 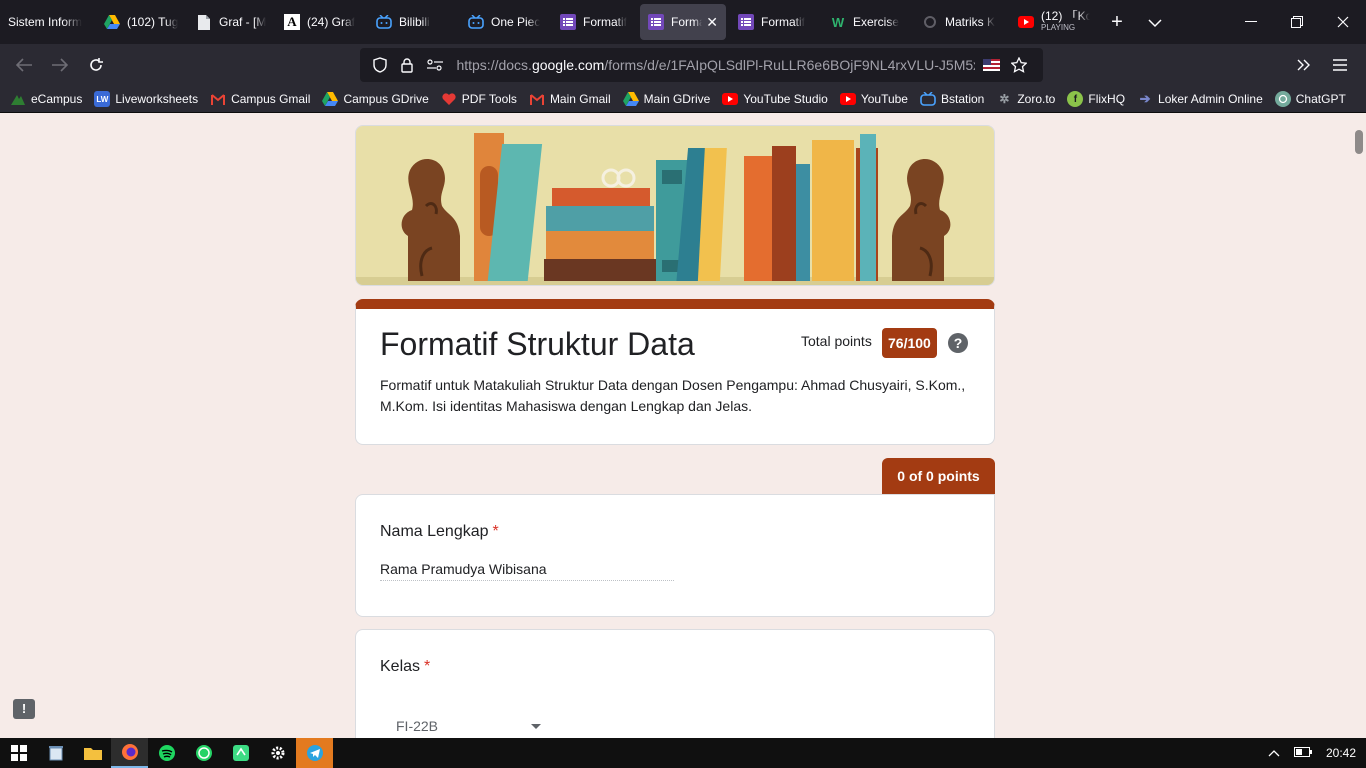 What do you see at coordinates (204, 22) in the screenshot?
I see `doc-icon` at bounding box center [204, 22].